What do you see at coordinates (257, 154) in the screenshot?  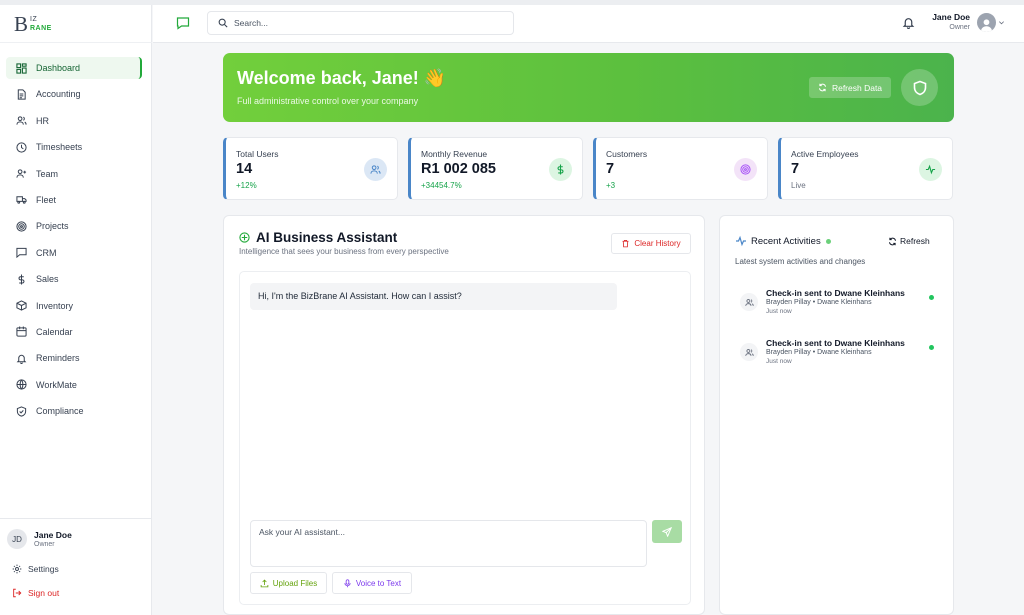 I see `stat-label: Total Users` at bounding box center [257, 154].